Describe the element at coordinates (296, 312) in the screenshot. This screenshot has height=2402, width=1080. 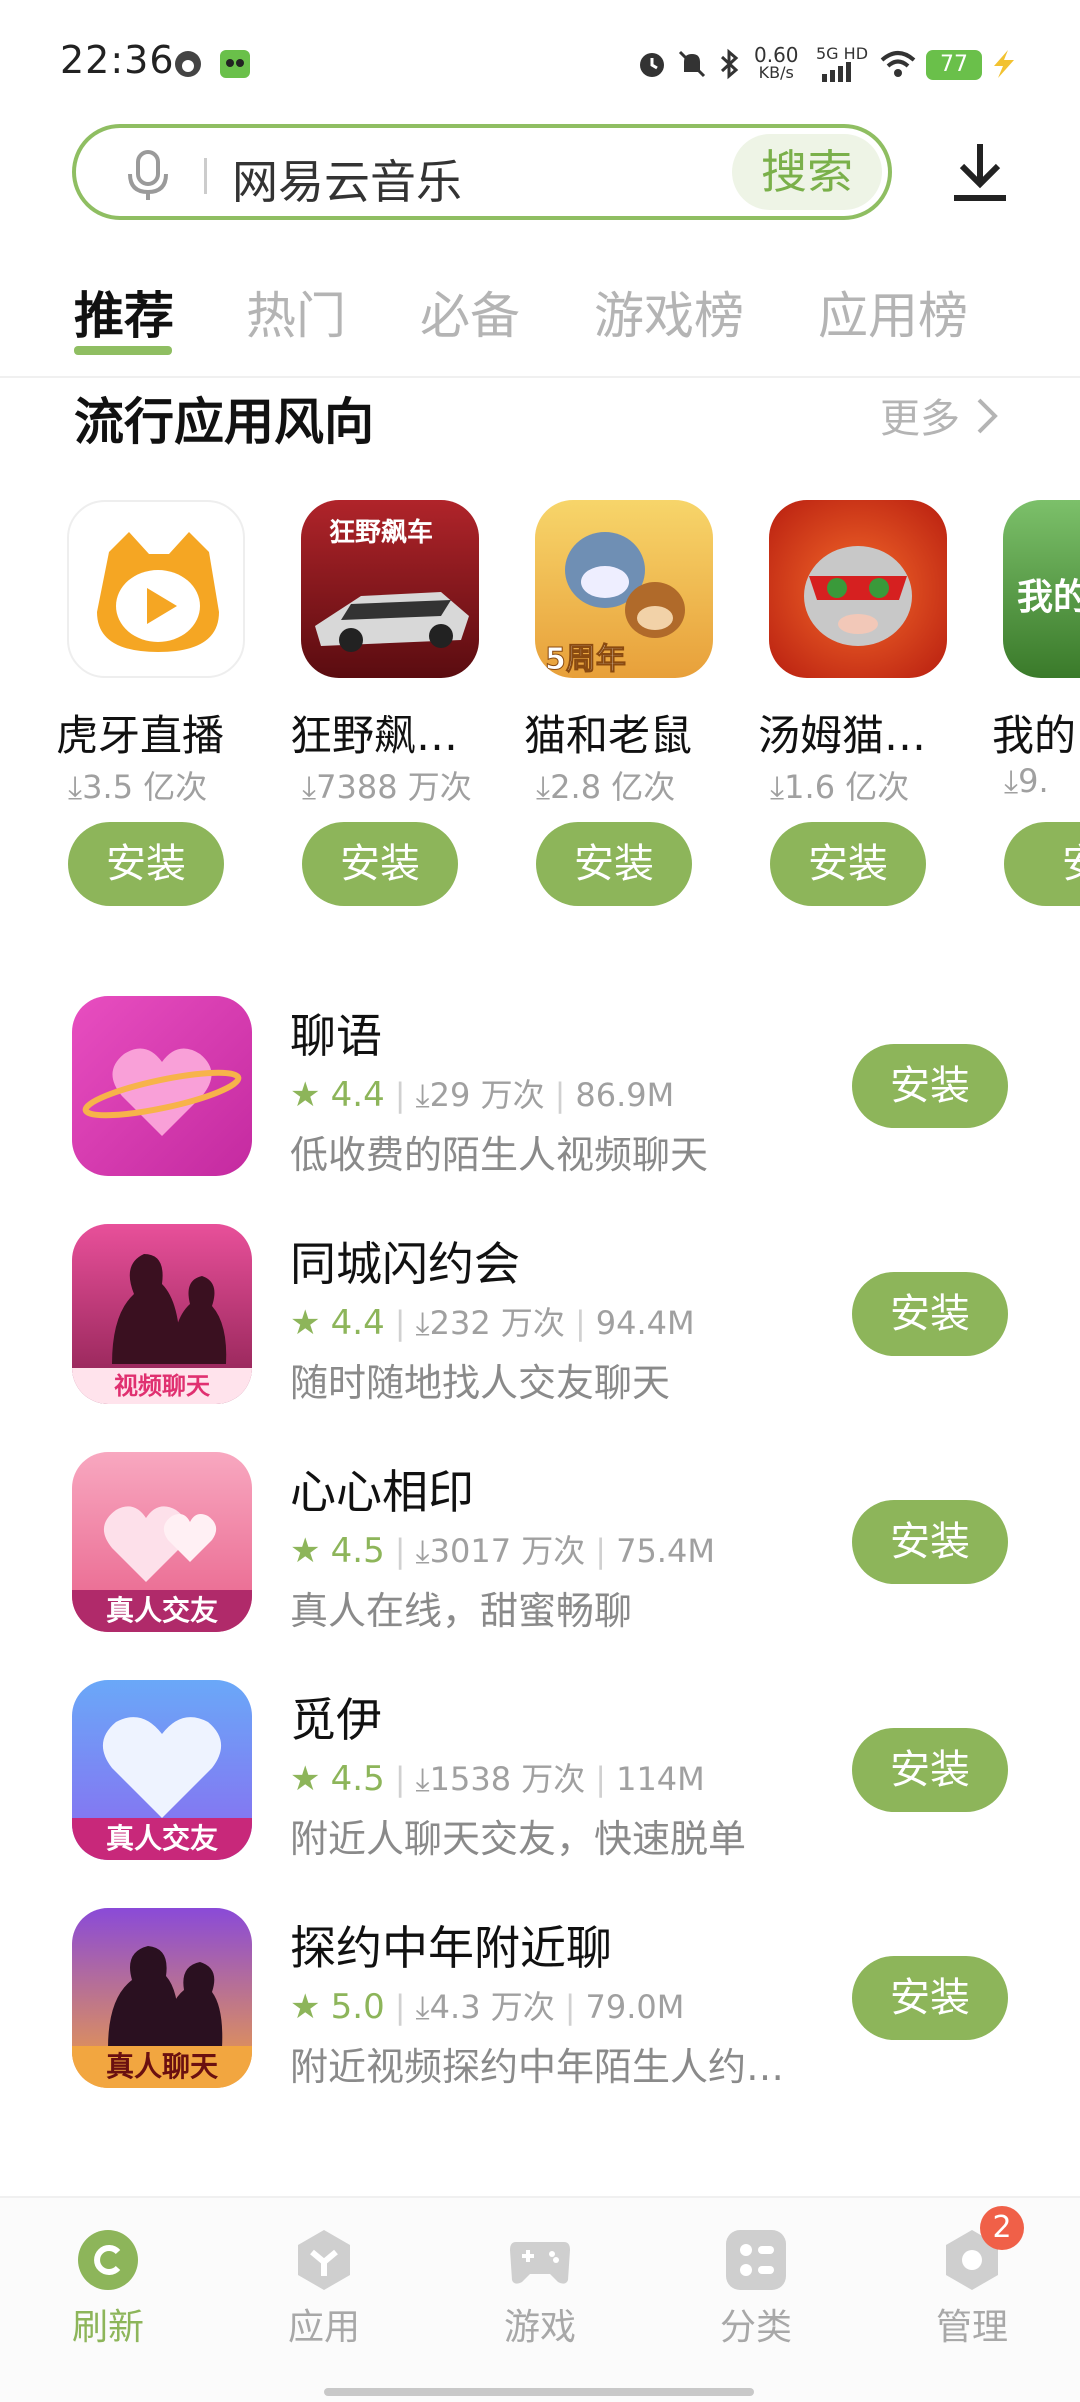
I see `tab-hot: 热门` at that location.